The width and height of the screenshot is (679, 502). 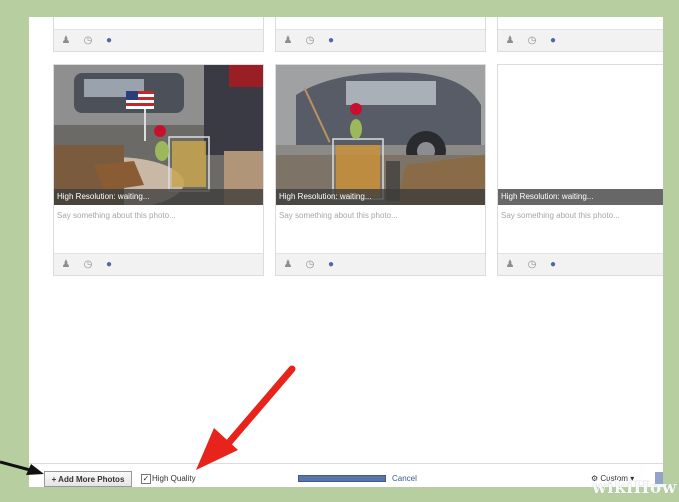 I want to click on red-arrow-icon, so click(x=246, y=417).